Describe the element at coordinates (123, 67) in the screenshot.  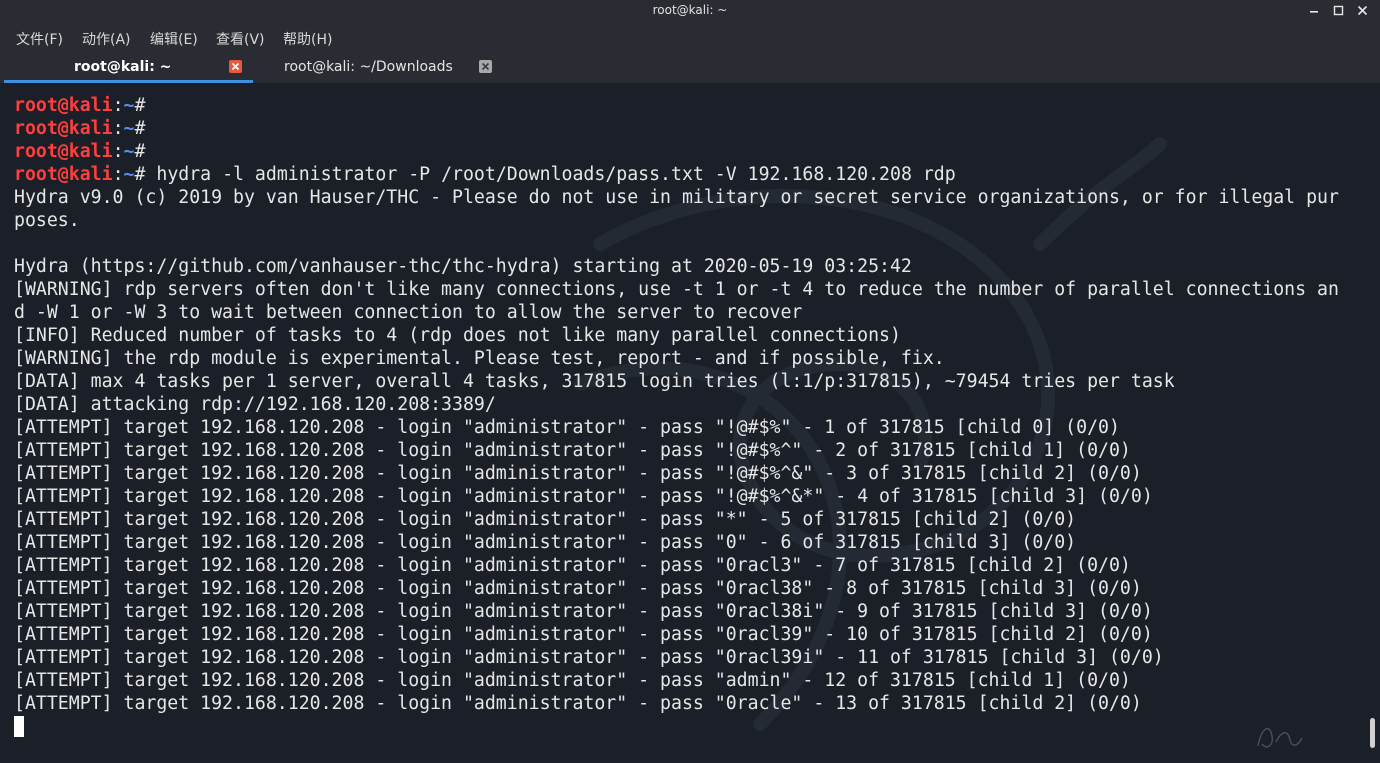
I see `tab-label: root@kali: ~` at that location.